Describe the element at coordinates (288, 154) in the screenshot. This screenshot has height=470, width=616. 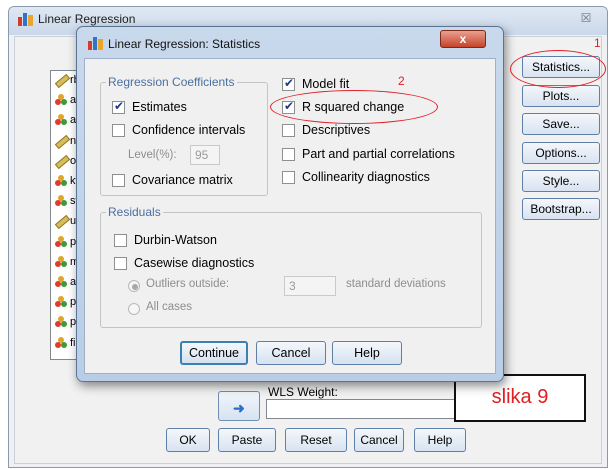
I see `part-partial-correlations-checkbox` at that location.